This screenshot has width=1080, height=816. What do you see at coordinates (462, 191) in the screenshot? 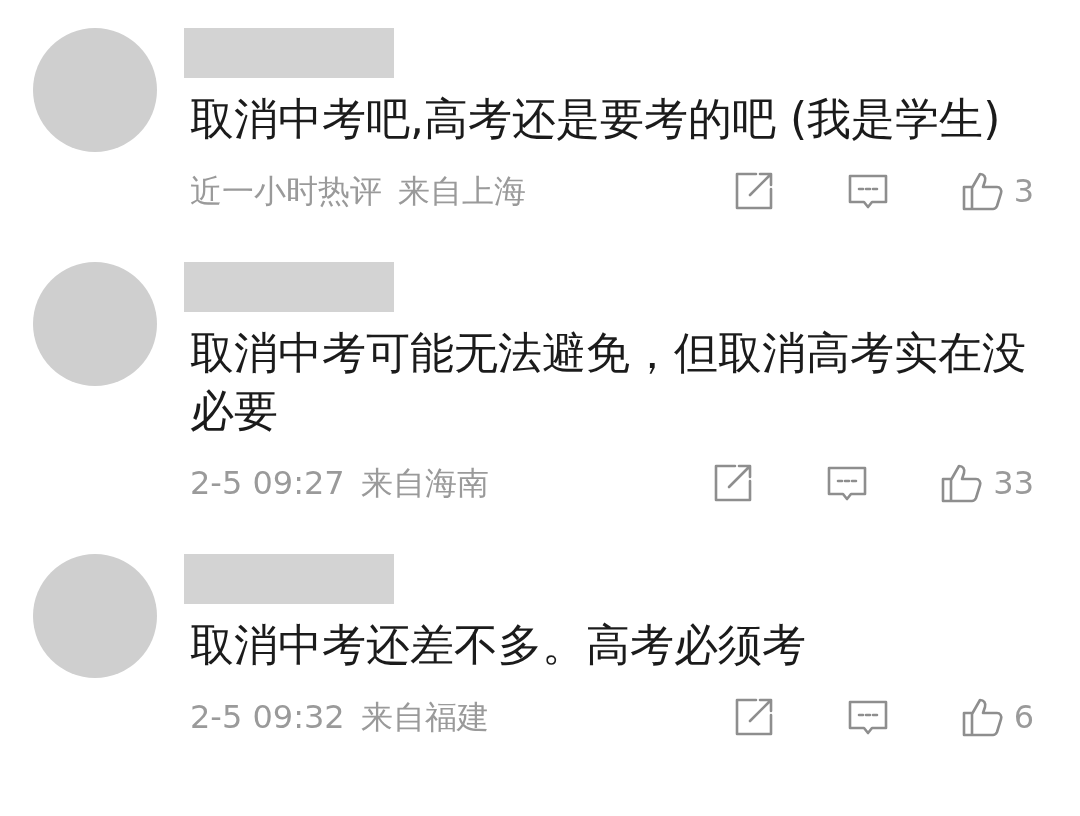
I see `comment-location: 来自上海` at bounding box center [462, 191].